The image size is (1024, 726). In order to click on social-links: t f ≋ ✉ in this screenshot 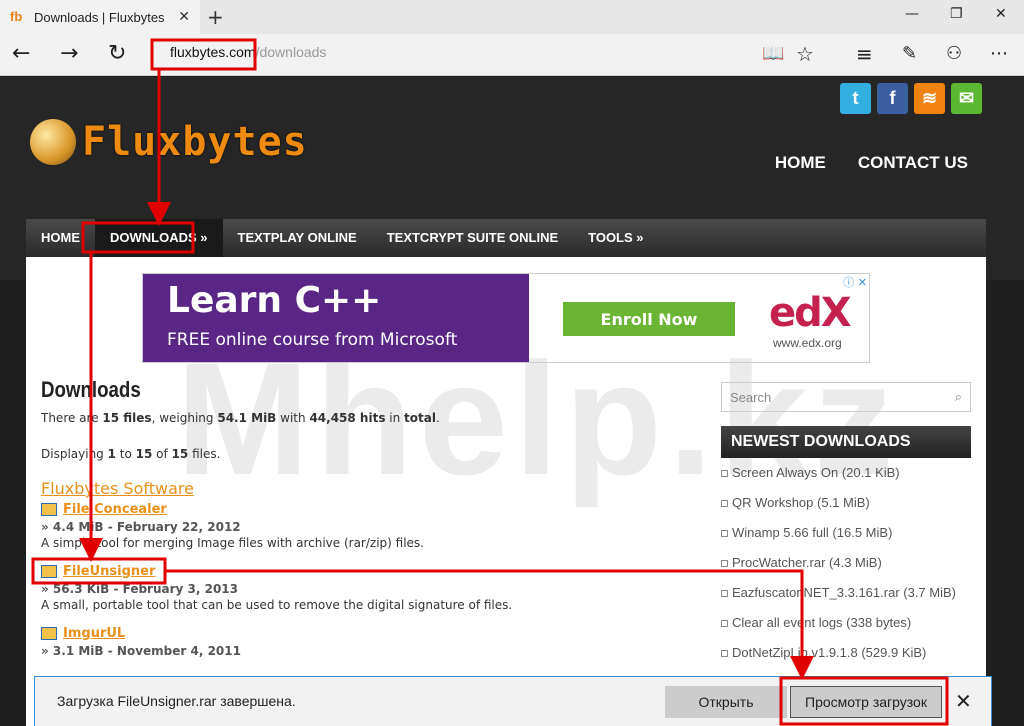, I will do `click(911, 98)`.